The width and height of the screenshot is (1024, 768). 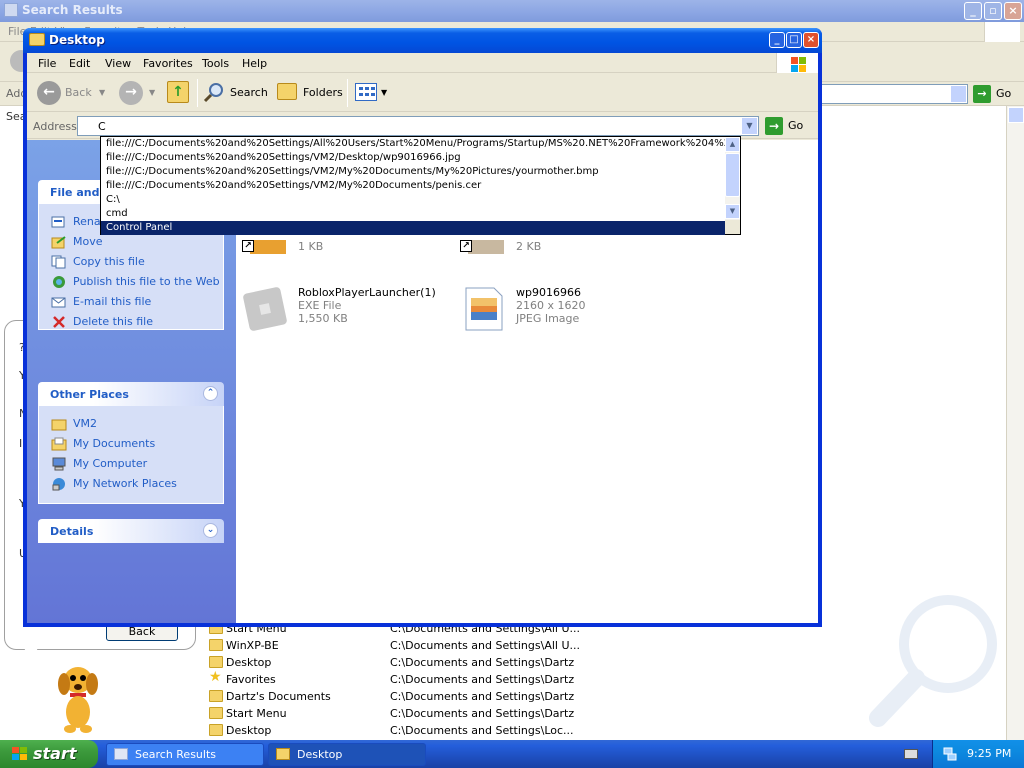 I want to click on up-folder-icon: ↑, so click(x=178, y=92).